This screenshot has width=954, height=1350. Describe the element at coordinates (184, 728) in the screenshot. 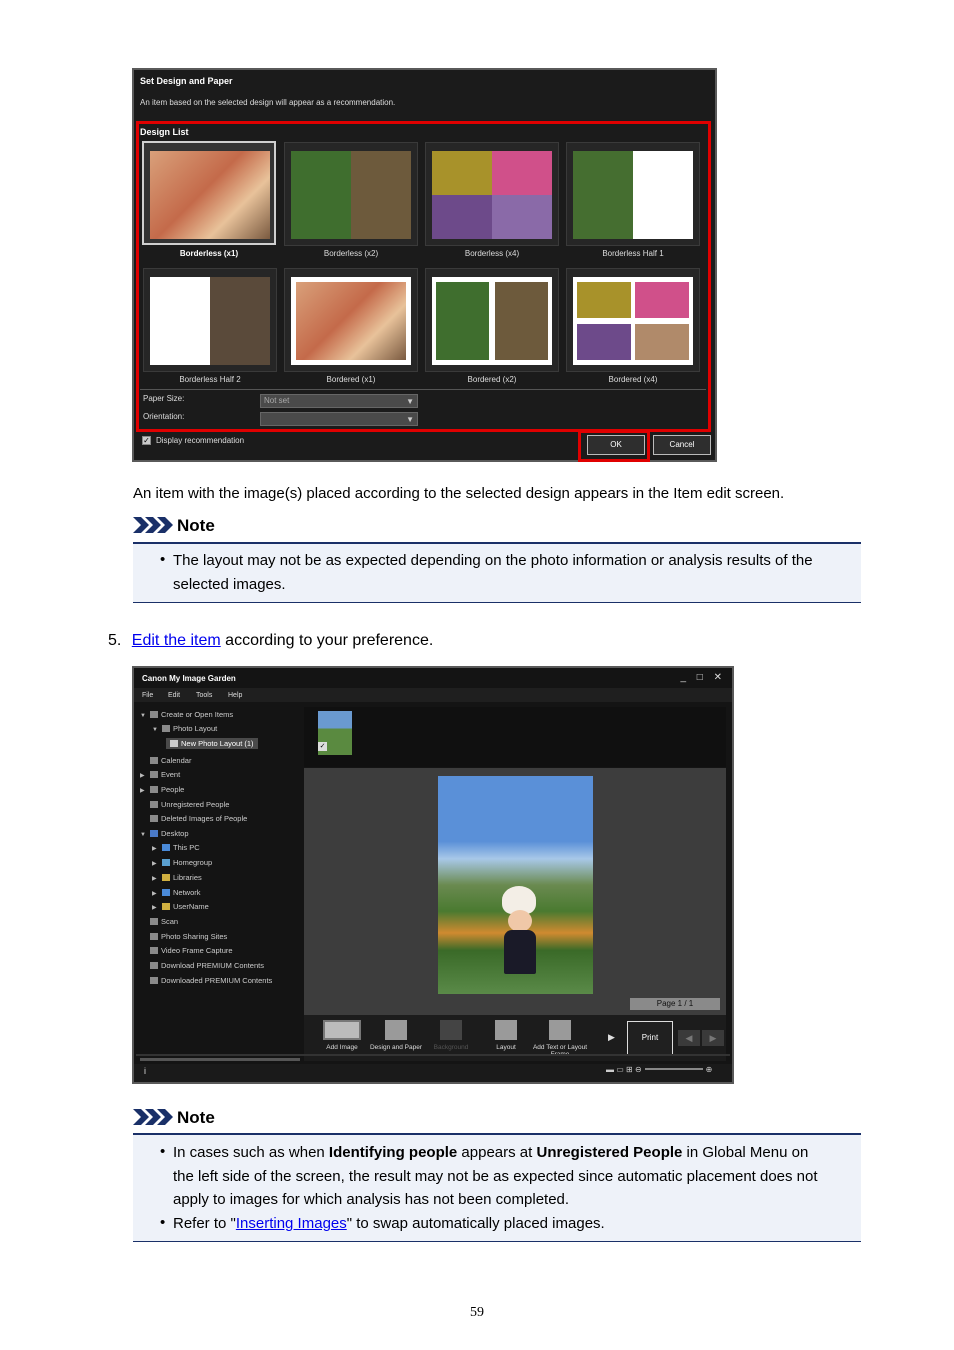

I see `tree-item: ▼ Photo Layout` at that location.